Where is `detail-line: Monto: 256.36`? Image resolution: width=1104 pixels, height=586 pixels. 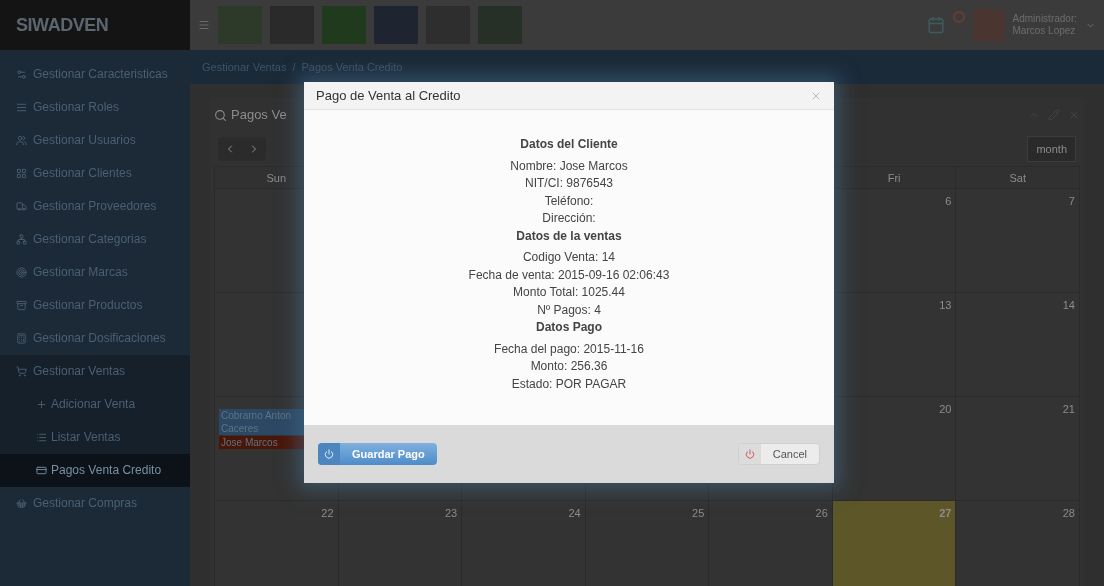
detail-line: Monto: 256.36 is located at coordinates (569, 366).